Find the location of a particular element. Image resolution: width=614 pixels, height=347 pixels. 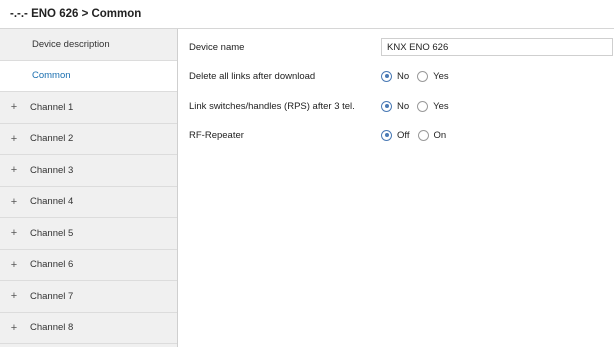

device-name-input is located at coordinates (497, 47).